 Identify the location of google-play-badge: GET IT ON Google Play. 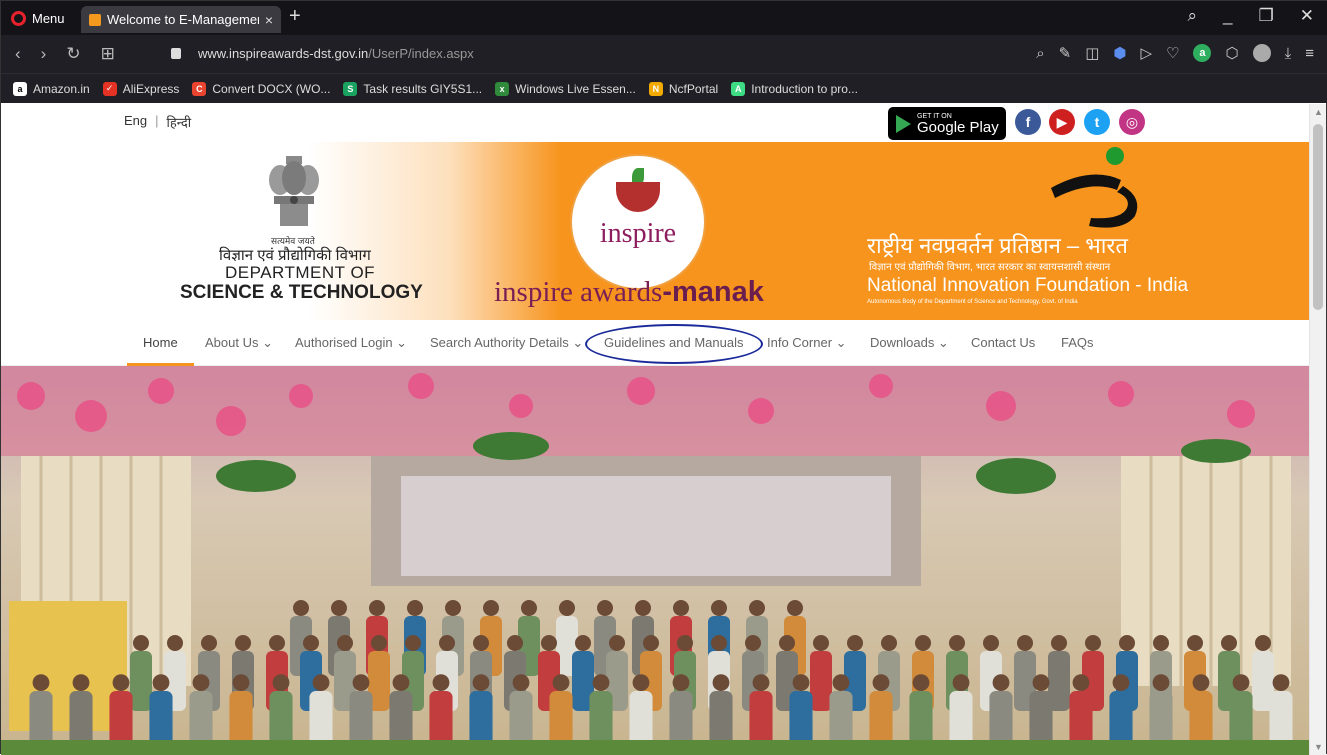
(947, 123).